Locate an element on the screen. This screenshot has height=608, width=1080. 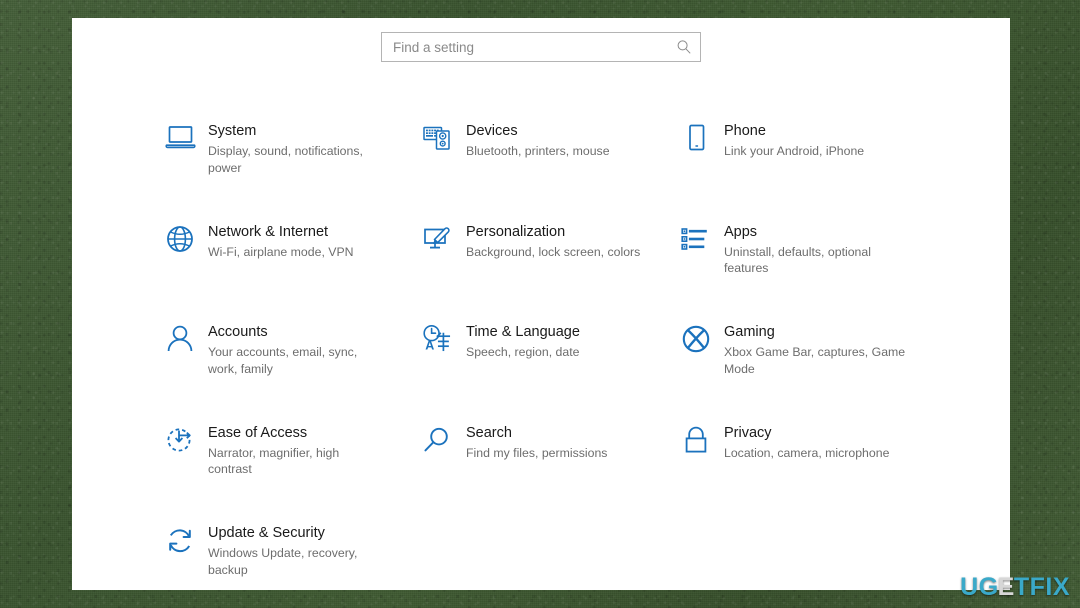
lock-icon is located at coordinates (702, 444).